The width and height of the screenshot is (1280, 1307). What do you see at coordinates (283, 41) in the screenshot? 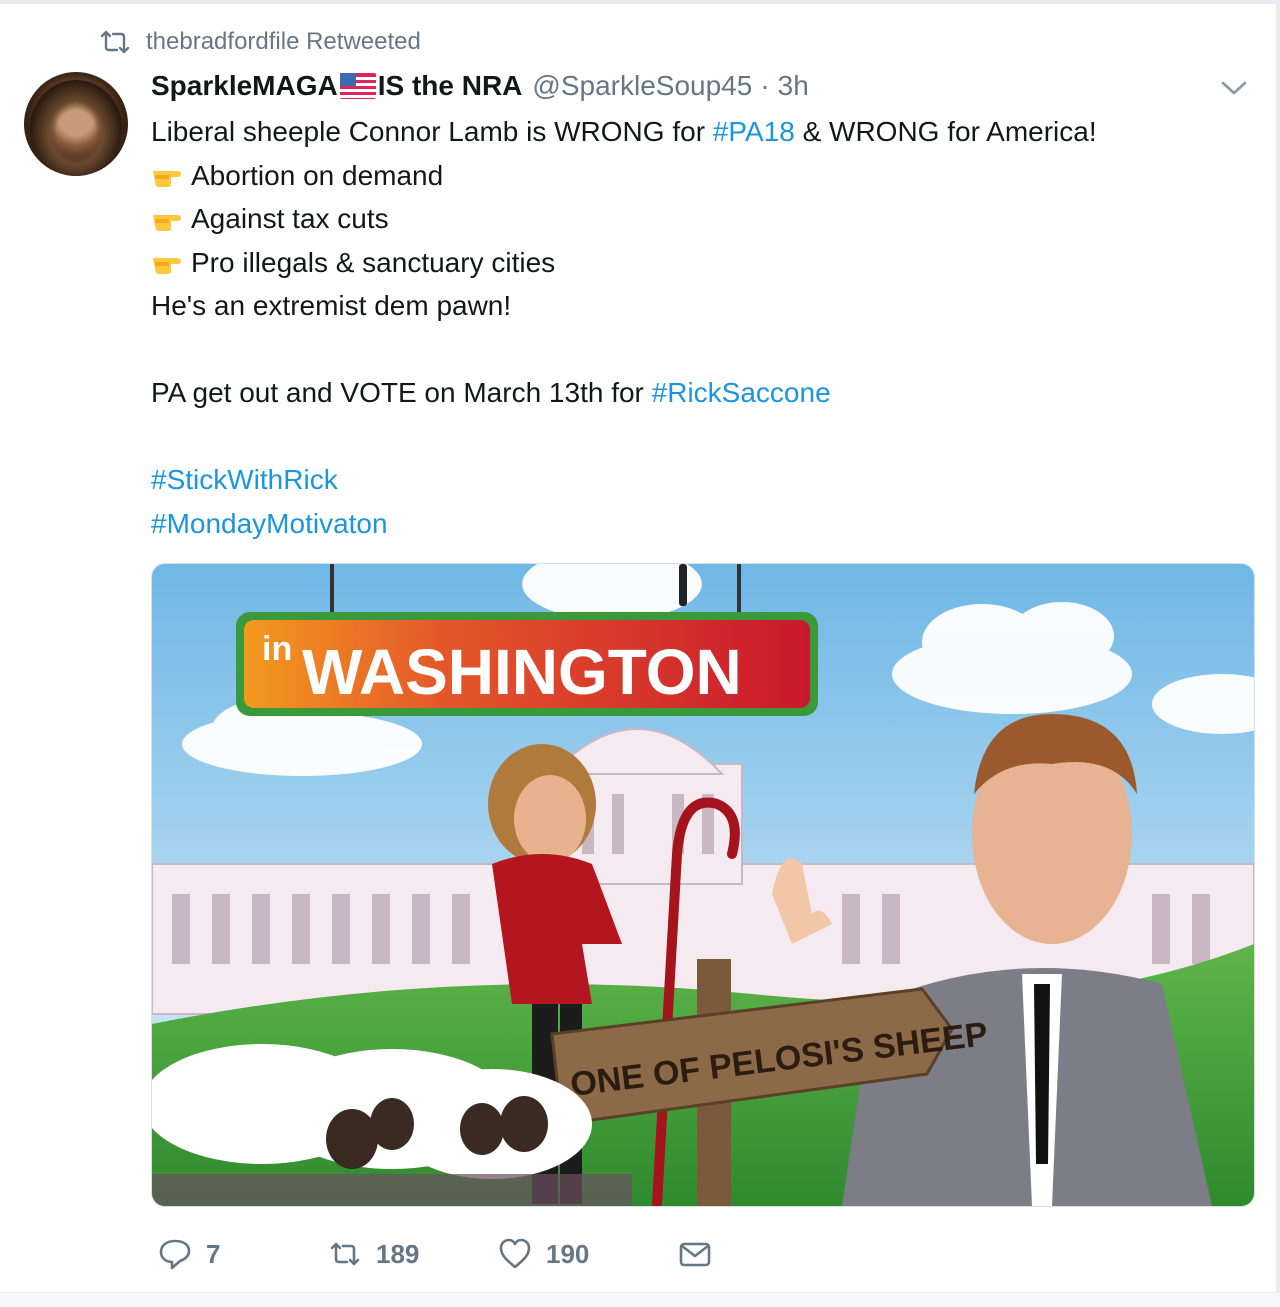
I see `retweet-context-label: thebradfordfile Retweeted` at bounding box center [283, 41].